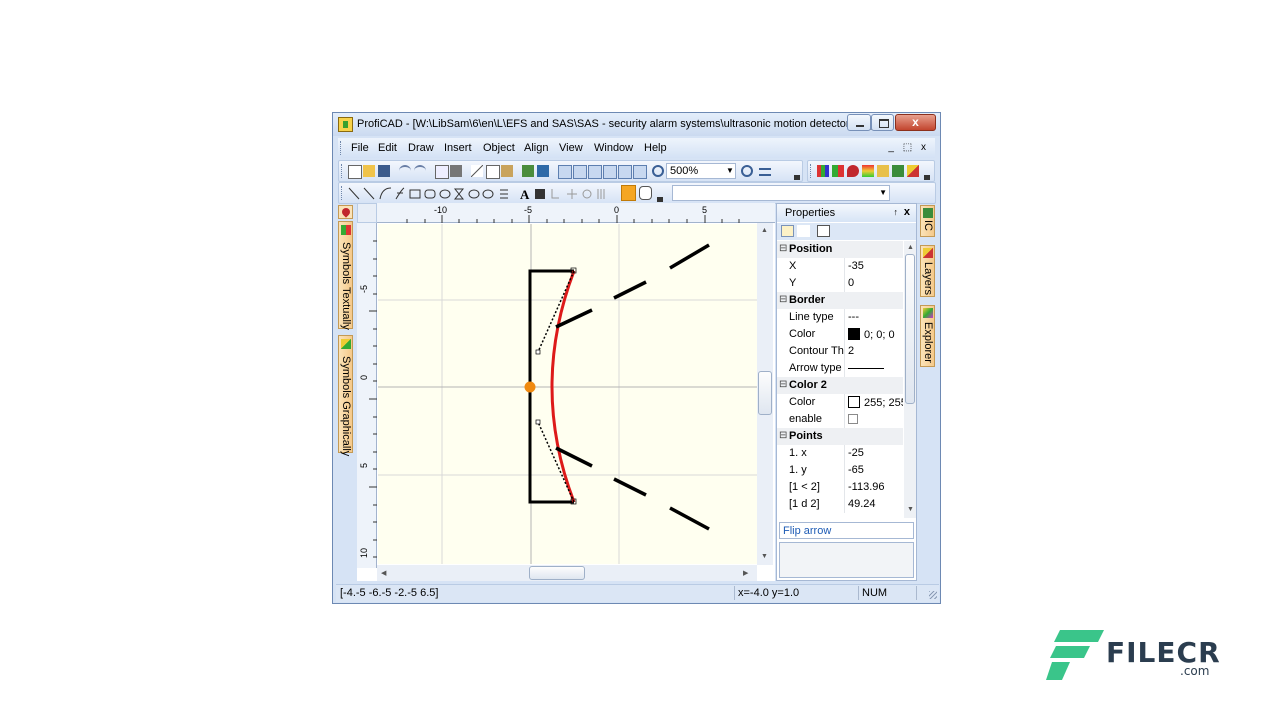 This screenshot has width=1280, height=720. I want to click on toolbar-grip, so click(342, 171).